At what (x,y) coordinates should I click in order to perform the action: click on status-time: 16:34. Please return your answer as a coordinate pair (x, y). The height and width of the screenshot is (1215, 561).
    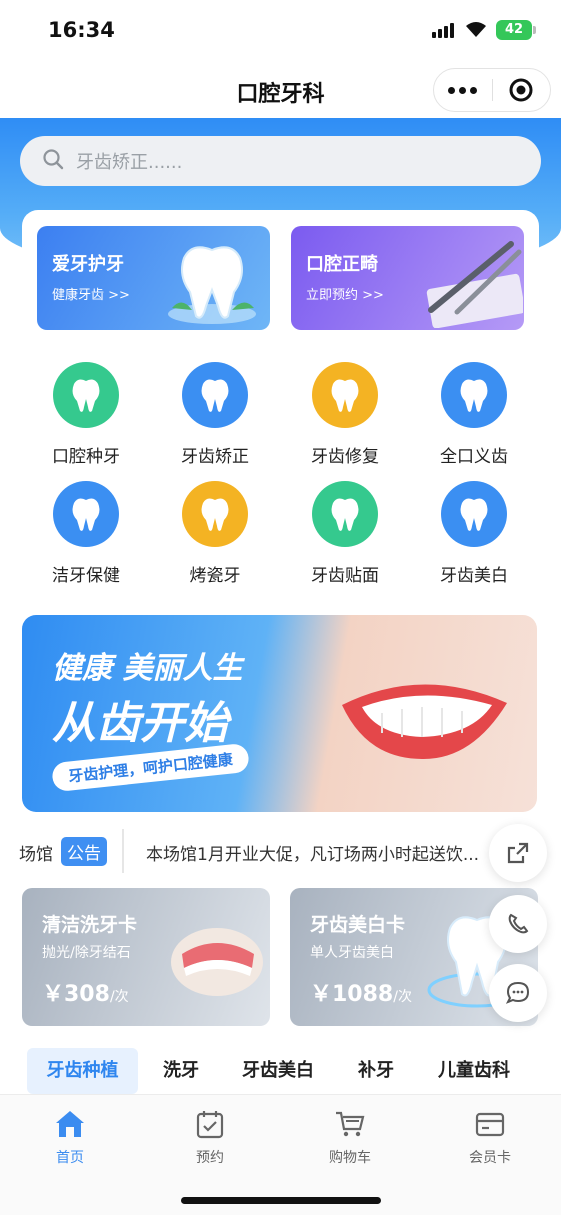
    Looking at the image, I should click on (81, 30).